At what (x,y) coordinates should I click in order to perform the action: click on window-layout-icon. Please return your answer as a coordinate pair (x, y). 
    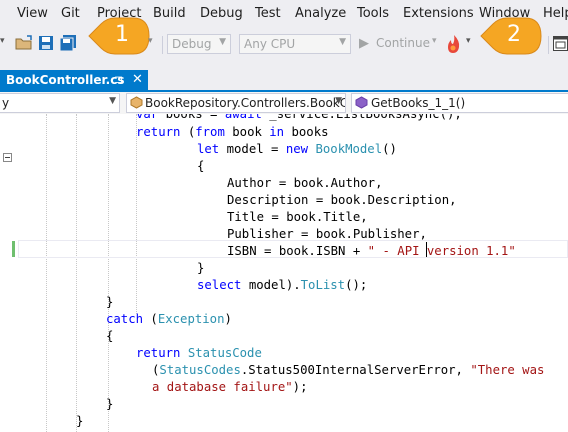
    Looking at the image, I should click on (560, 45).